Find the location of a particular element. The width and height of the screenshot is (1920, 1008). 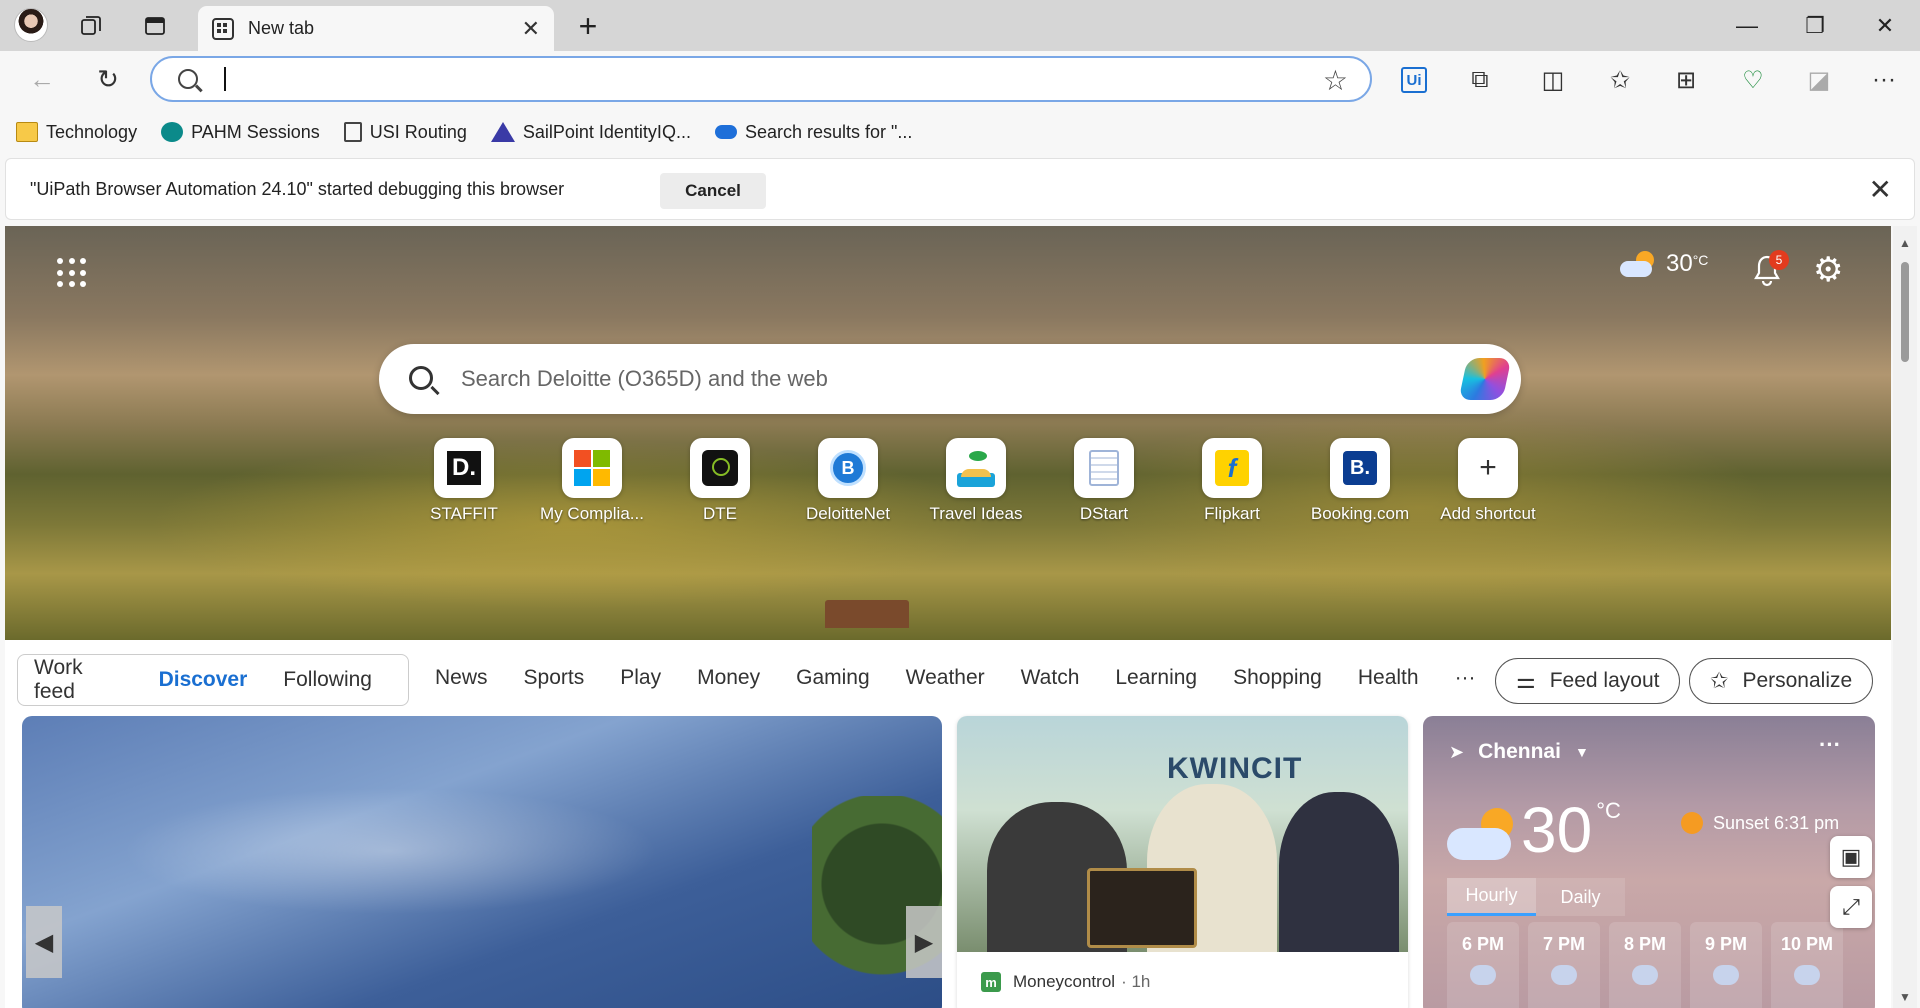

tab-learning: Learning is located at coordinates (1156, 678).